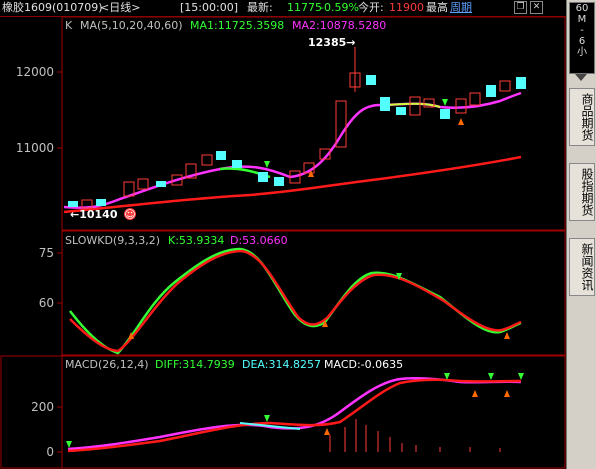  Describe the element at coordinates (582, 52) in the screenshot. I see `period-char-4: 小` at that location.